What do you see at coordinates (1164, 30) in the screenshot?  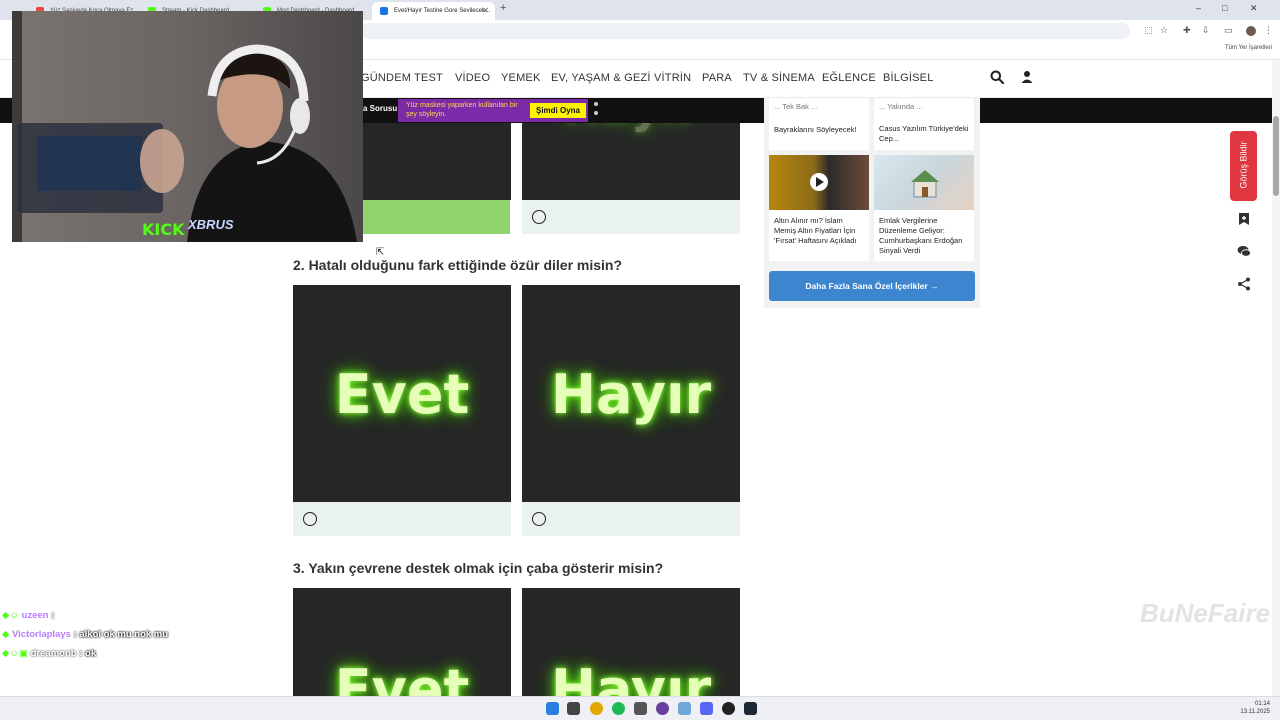 I see `star-icon: ☆` at bounding box center [1164, 30].